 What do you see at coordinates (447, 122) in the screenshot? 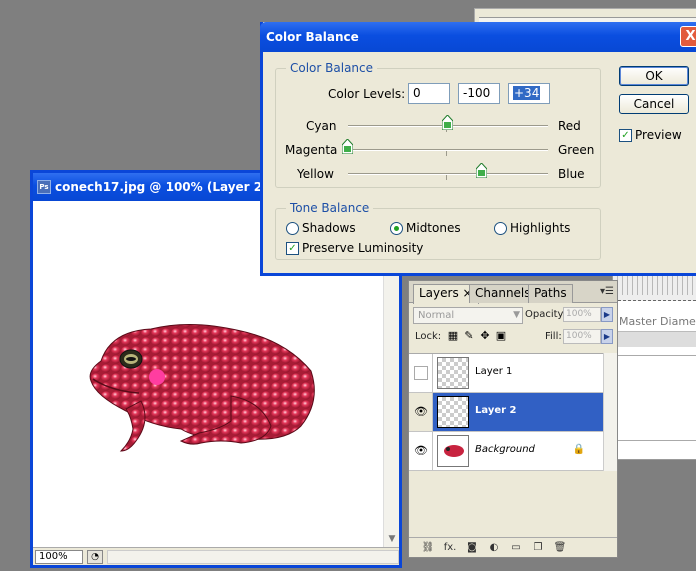
I see `cyan-red-slider-thumb` at bounding box center [447, 122].